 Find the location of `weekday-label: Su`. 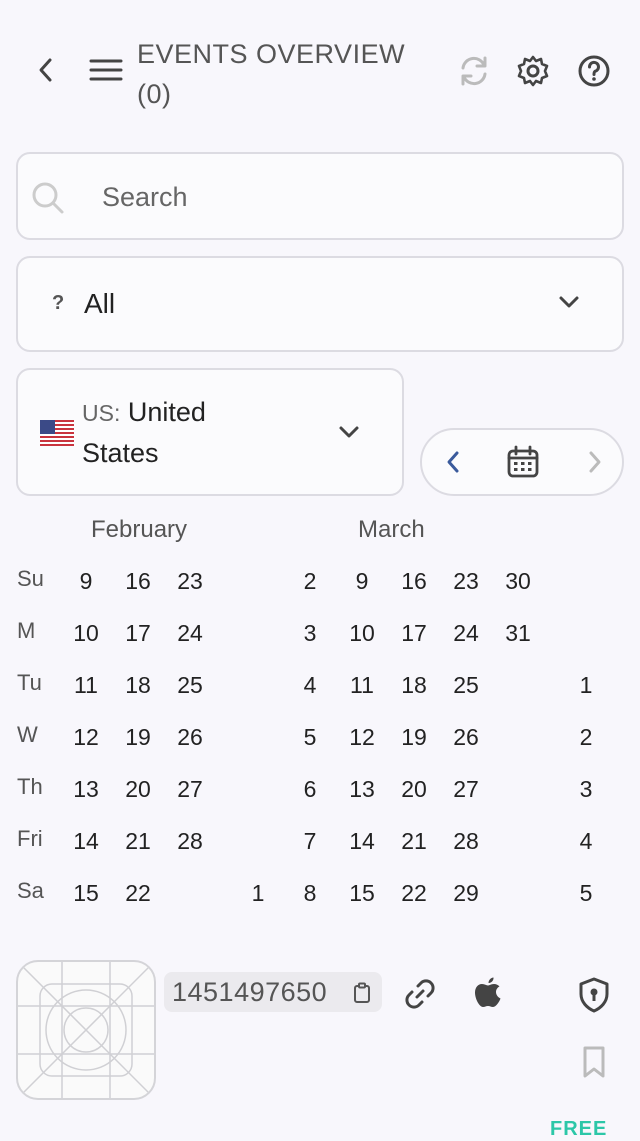

weekday-label: Su is located at coordinates (30, 578).